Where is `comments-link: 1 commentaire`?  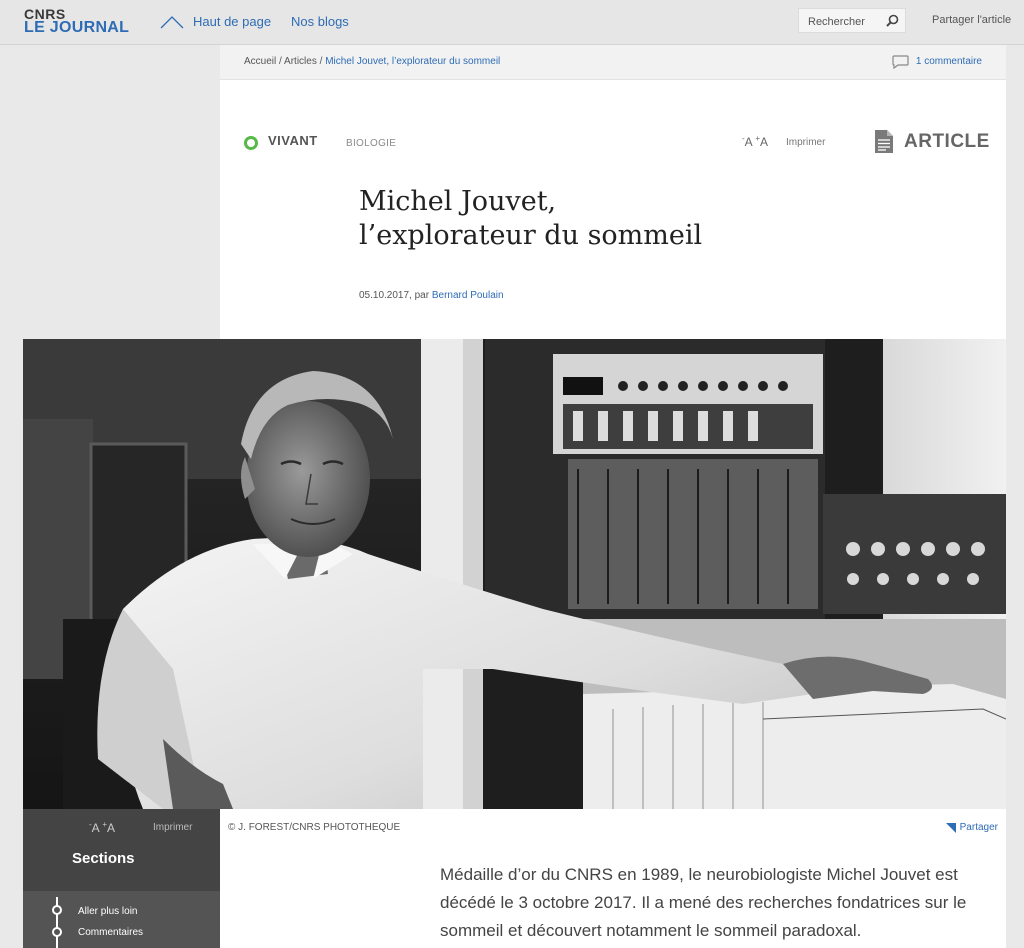
comments-link: 1 commentaire is located at coordinates (937, 62).